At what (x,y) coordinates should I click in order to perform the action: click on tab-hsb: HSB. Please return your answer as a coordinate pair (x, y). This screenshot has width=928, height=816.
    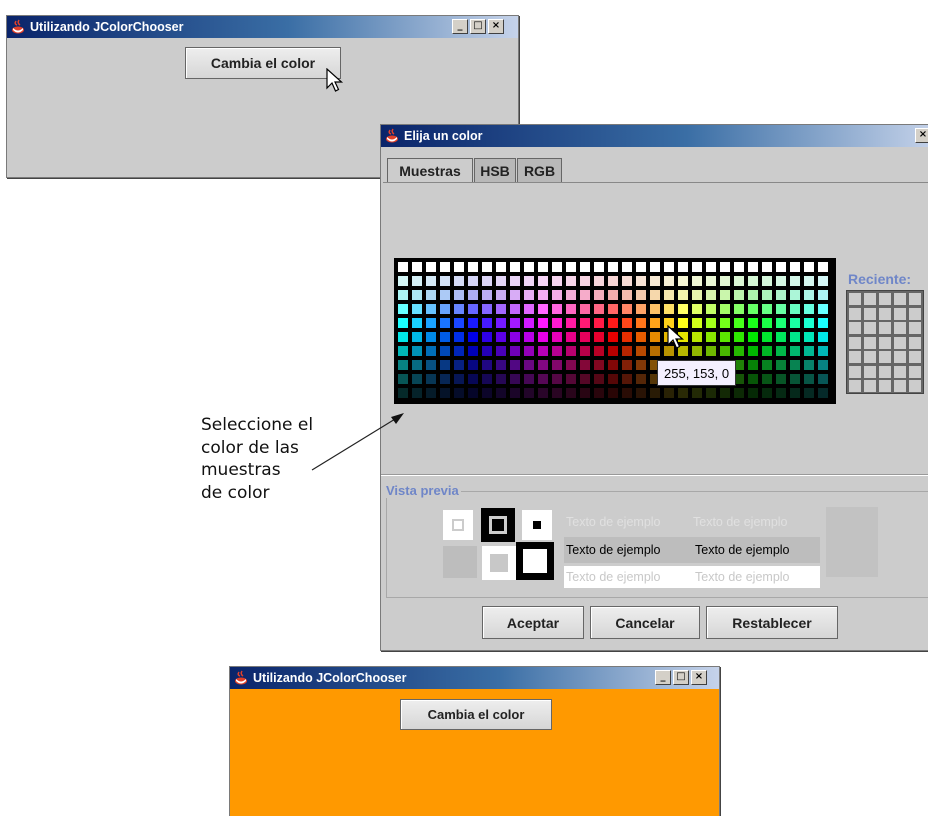
    Looking at the image, I should click on (495, 170).